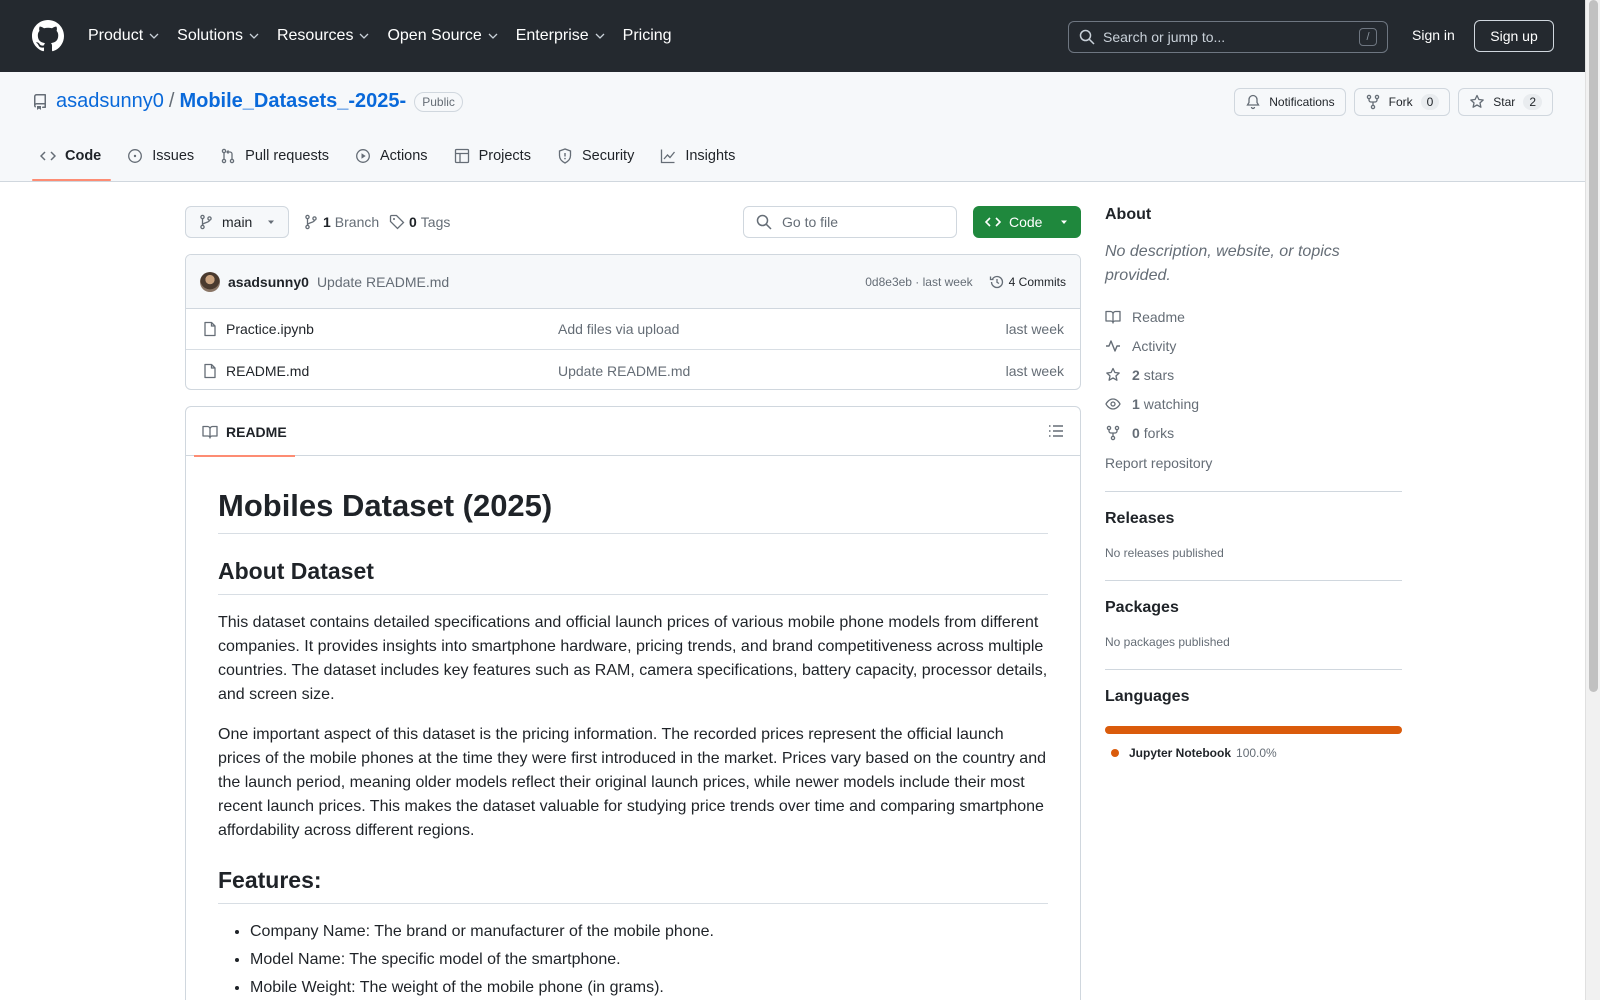 This screenshot has width=1600, height=1000. Describe the element at coordinates (633, 576) in the screenshot. I see `readme-about-heading: About Dataset` at that location.